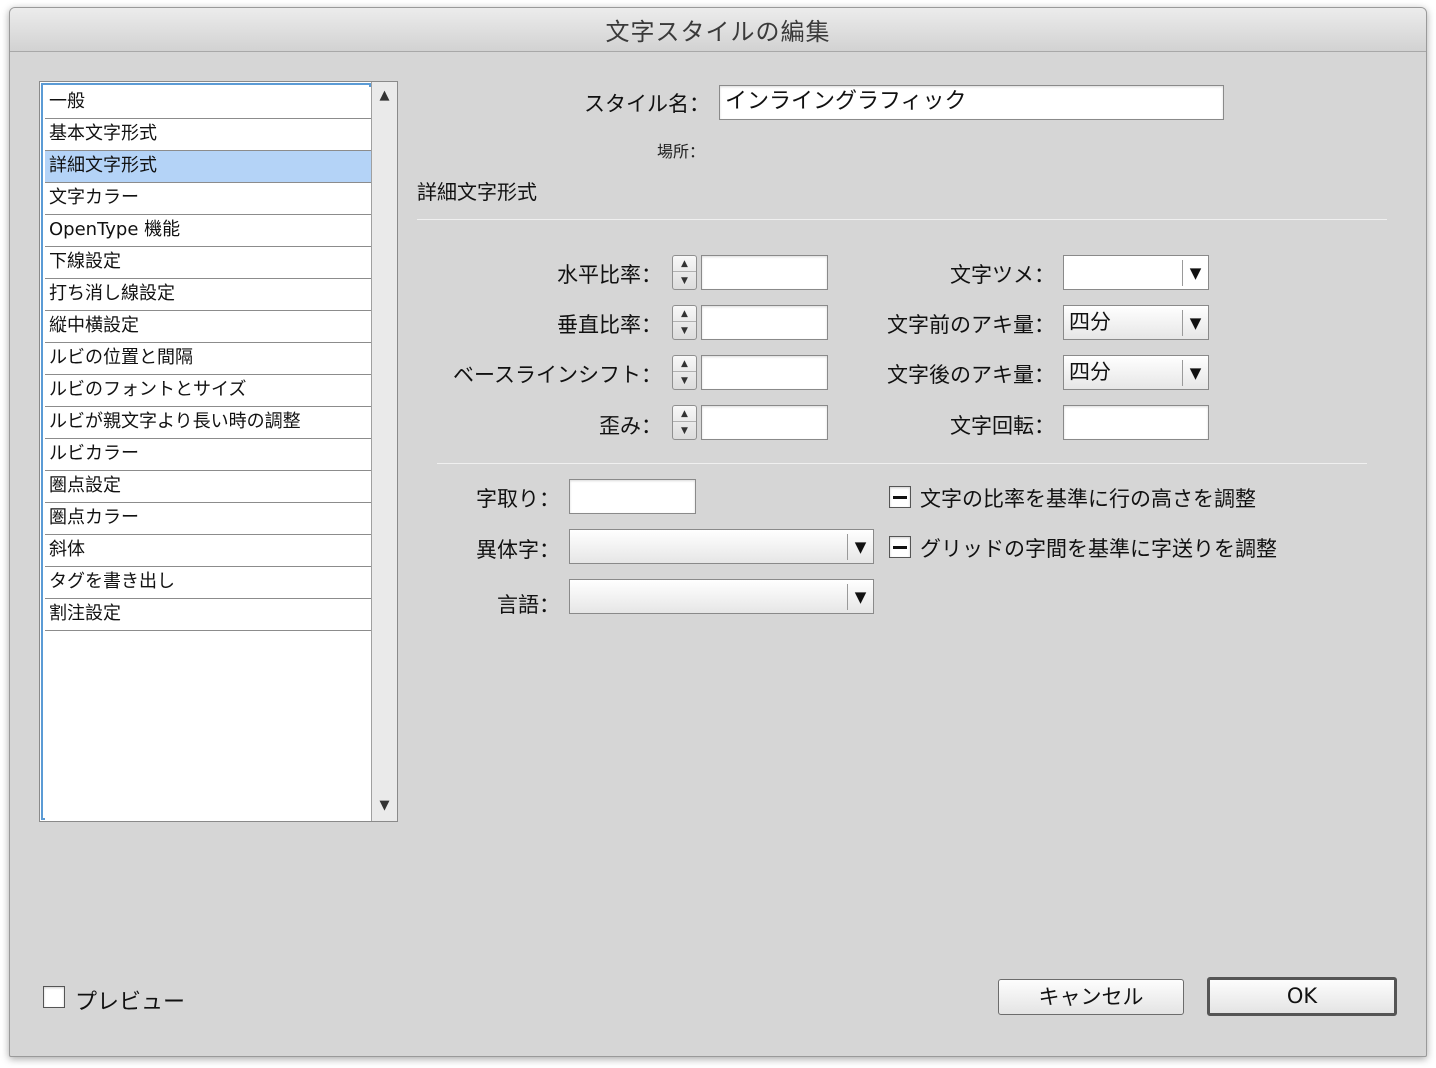 This screenshot has height=1068, width=1436. Describe the element at coordinates (518, 550) in the screenshot. I see `variant-label: 異体字：` at that location.